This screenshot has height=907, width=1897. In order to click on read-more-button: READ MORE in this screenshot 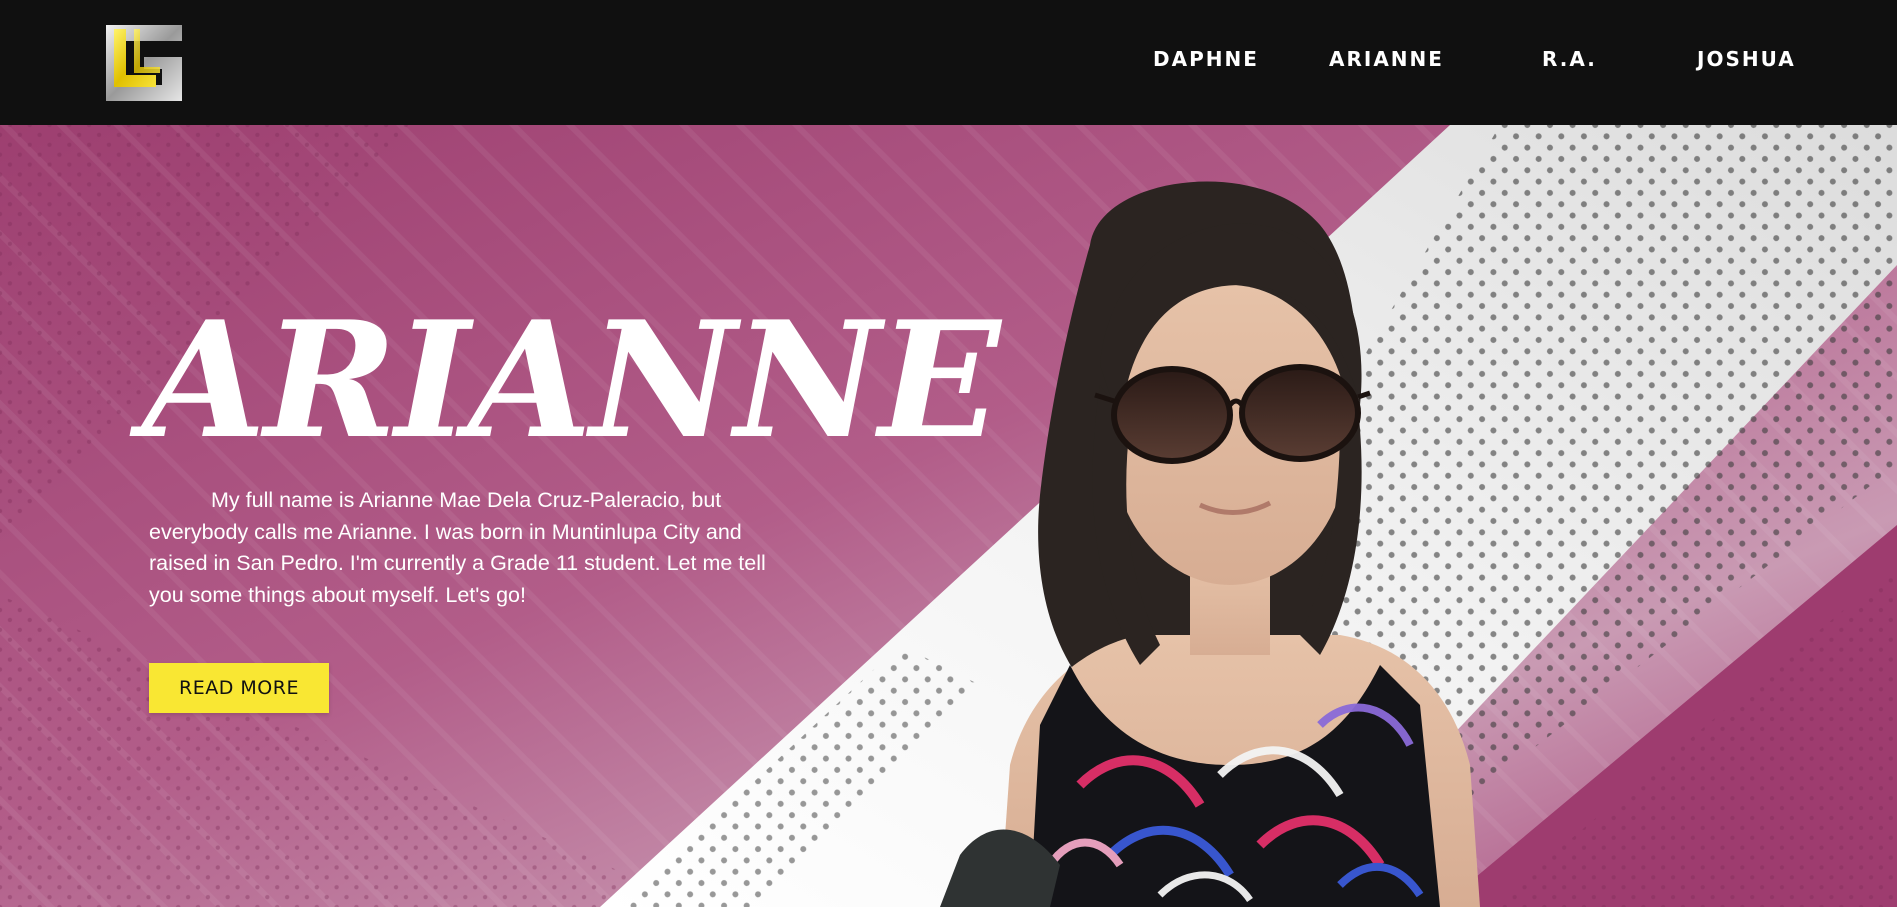, I will do `click(239, 688)`.